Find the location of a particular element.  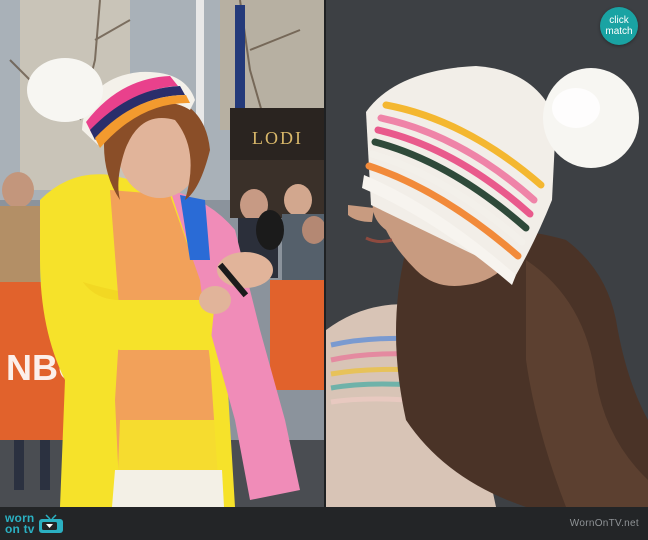

footer-bar: worn on tv WornOnTV.net is located at coordinates (324, 523).